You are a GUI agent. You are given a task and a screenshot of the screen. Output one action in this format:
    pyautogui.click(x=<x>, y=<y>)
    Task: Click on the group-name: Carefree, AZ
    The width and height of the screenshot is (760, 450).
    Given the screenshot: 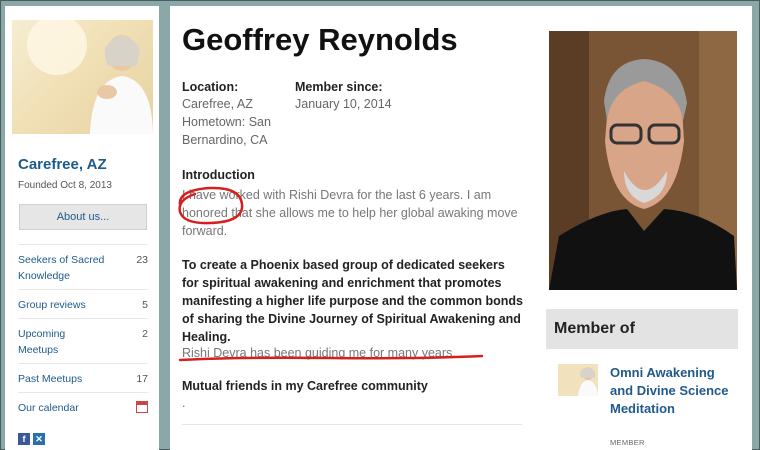 What is the action you would take?
    pyautogui.click(x=62, y=164)
    